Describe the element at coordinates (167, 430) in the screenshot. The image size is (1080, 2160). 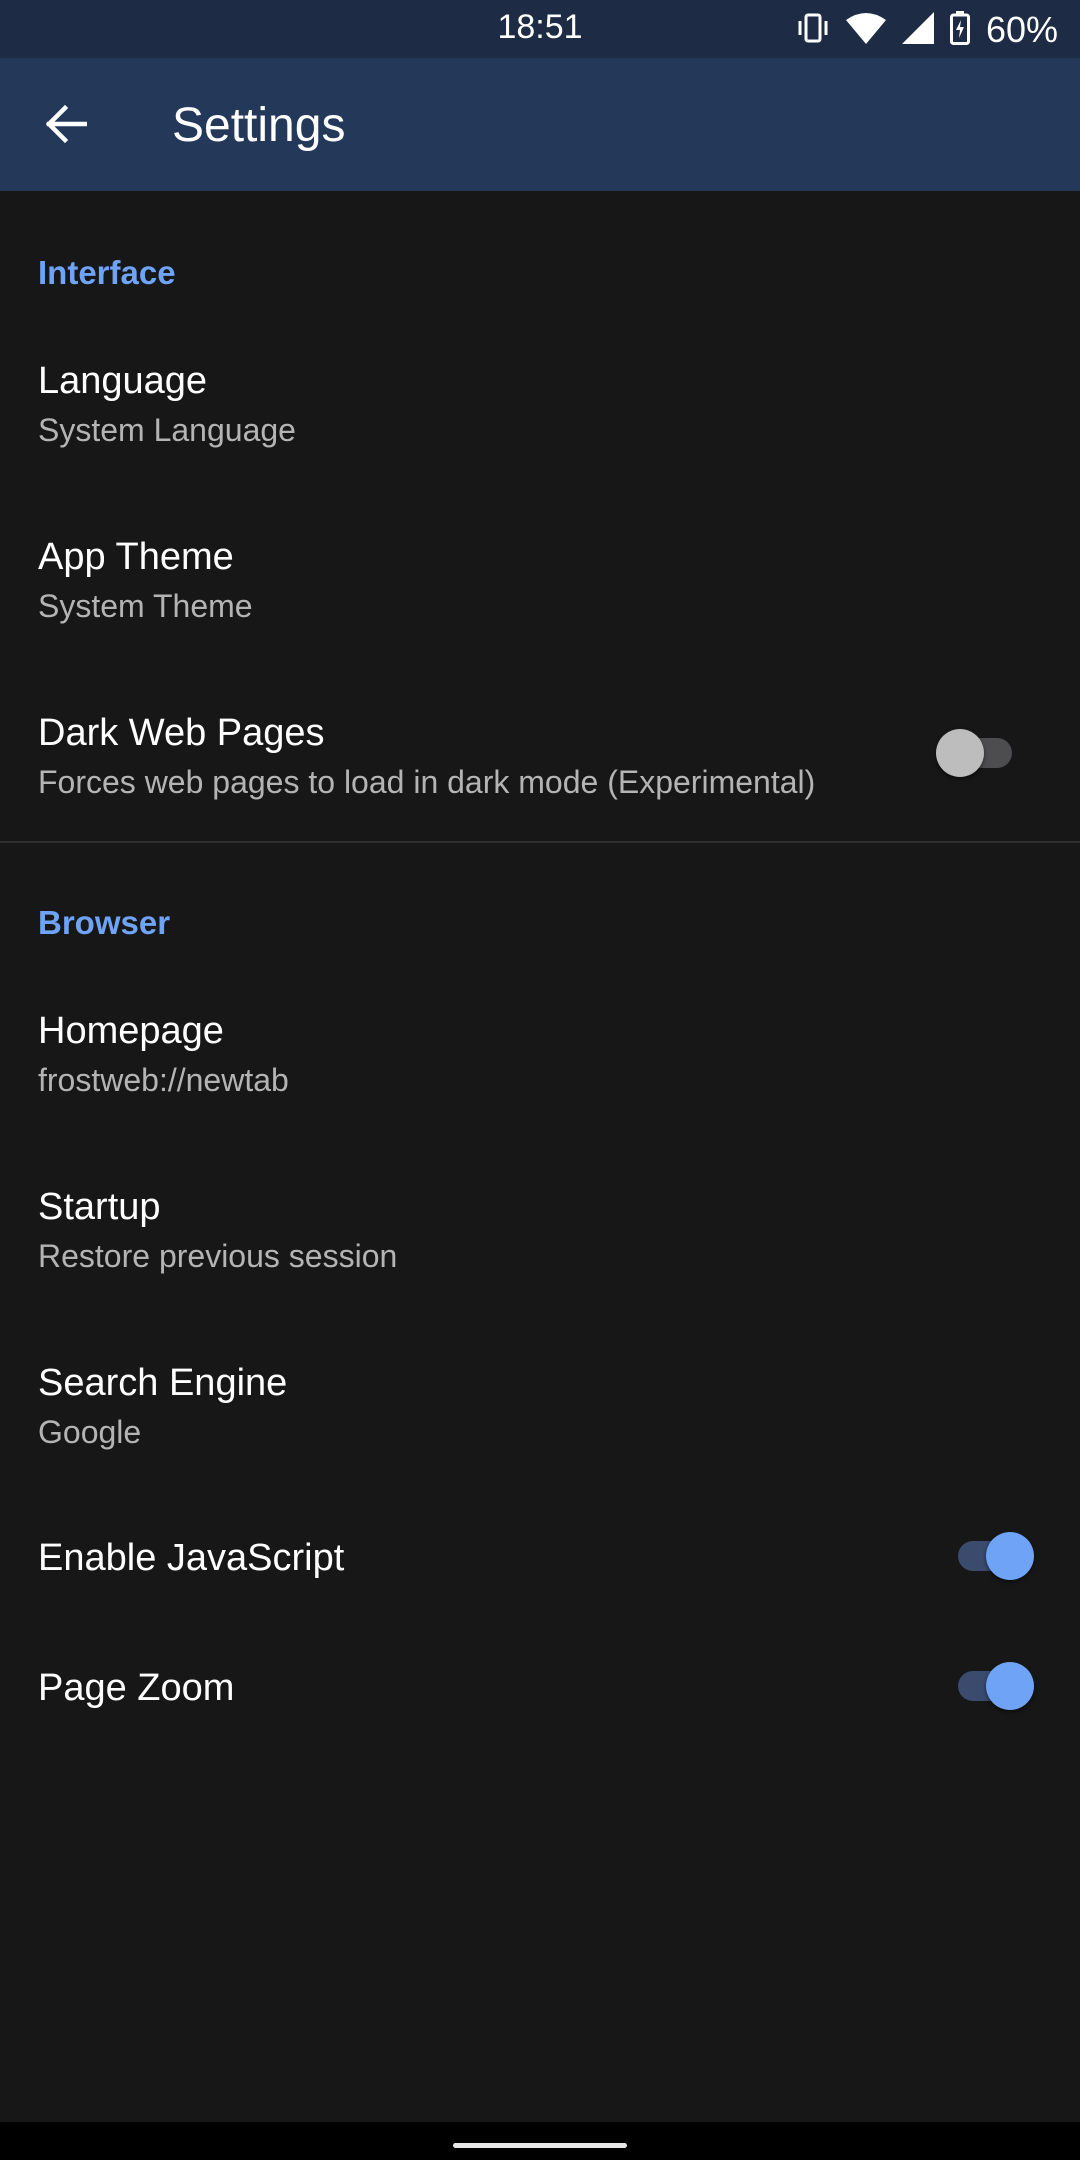
I see `pref-summary: System Language` at that location.